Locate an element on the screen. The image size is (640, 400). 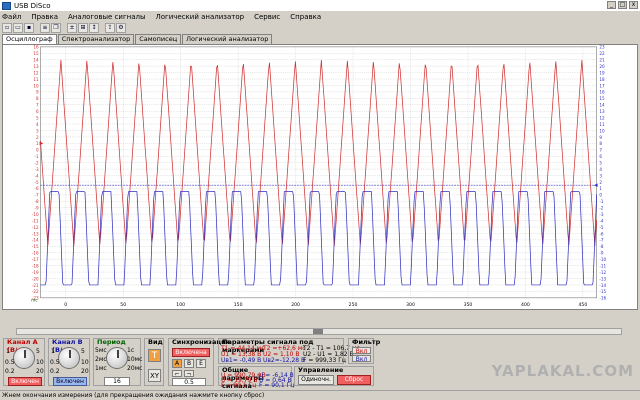
left-tick-label: -5 is located at coordinates (37, 182).